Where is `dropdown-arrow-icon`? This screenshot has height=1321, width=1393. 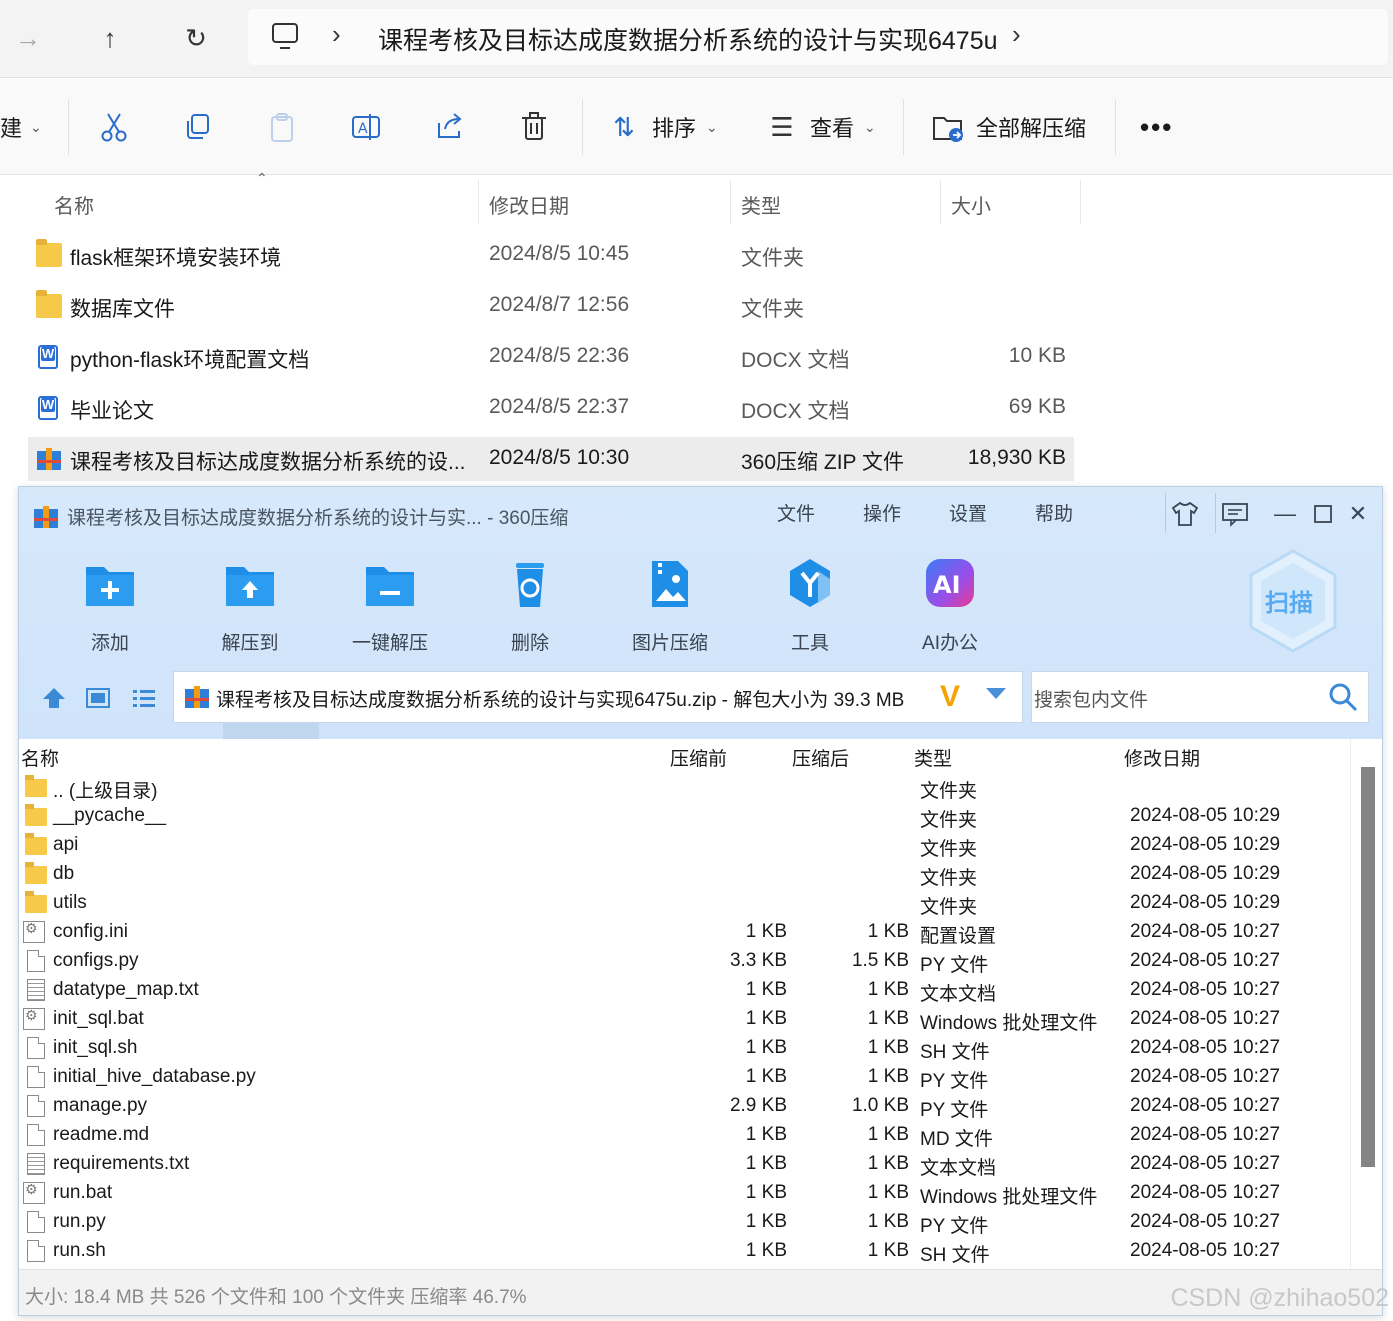
dropdown-arrow-icon is located at coordinates (996, 693).